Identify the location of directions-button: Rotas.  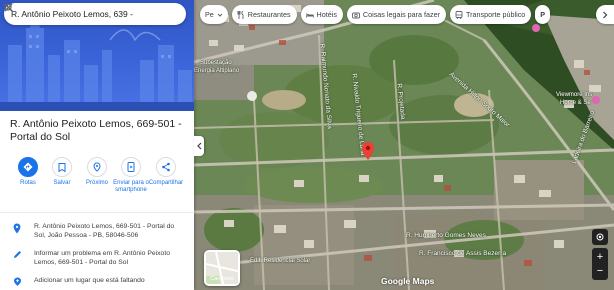
(28, 172).